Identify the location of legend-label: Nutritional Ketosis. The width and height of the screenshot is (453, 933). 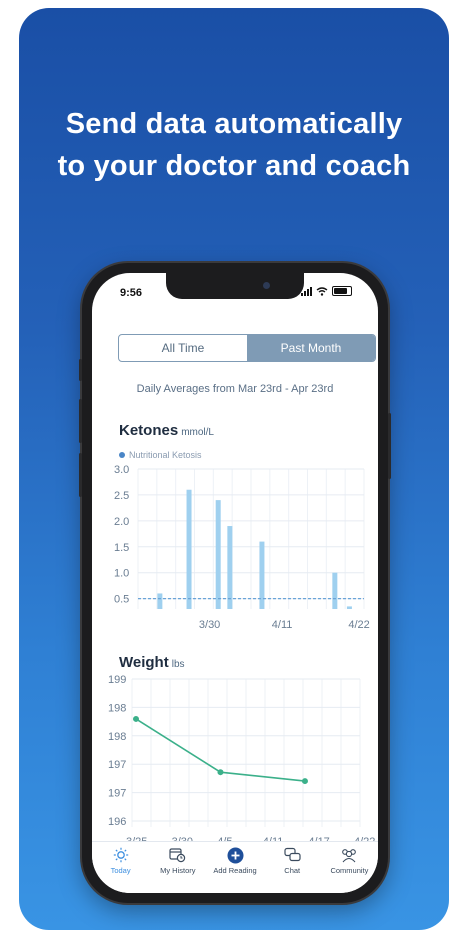
(165, 455).